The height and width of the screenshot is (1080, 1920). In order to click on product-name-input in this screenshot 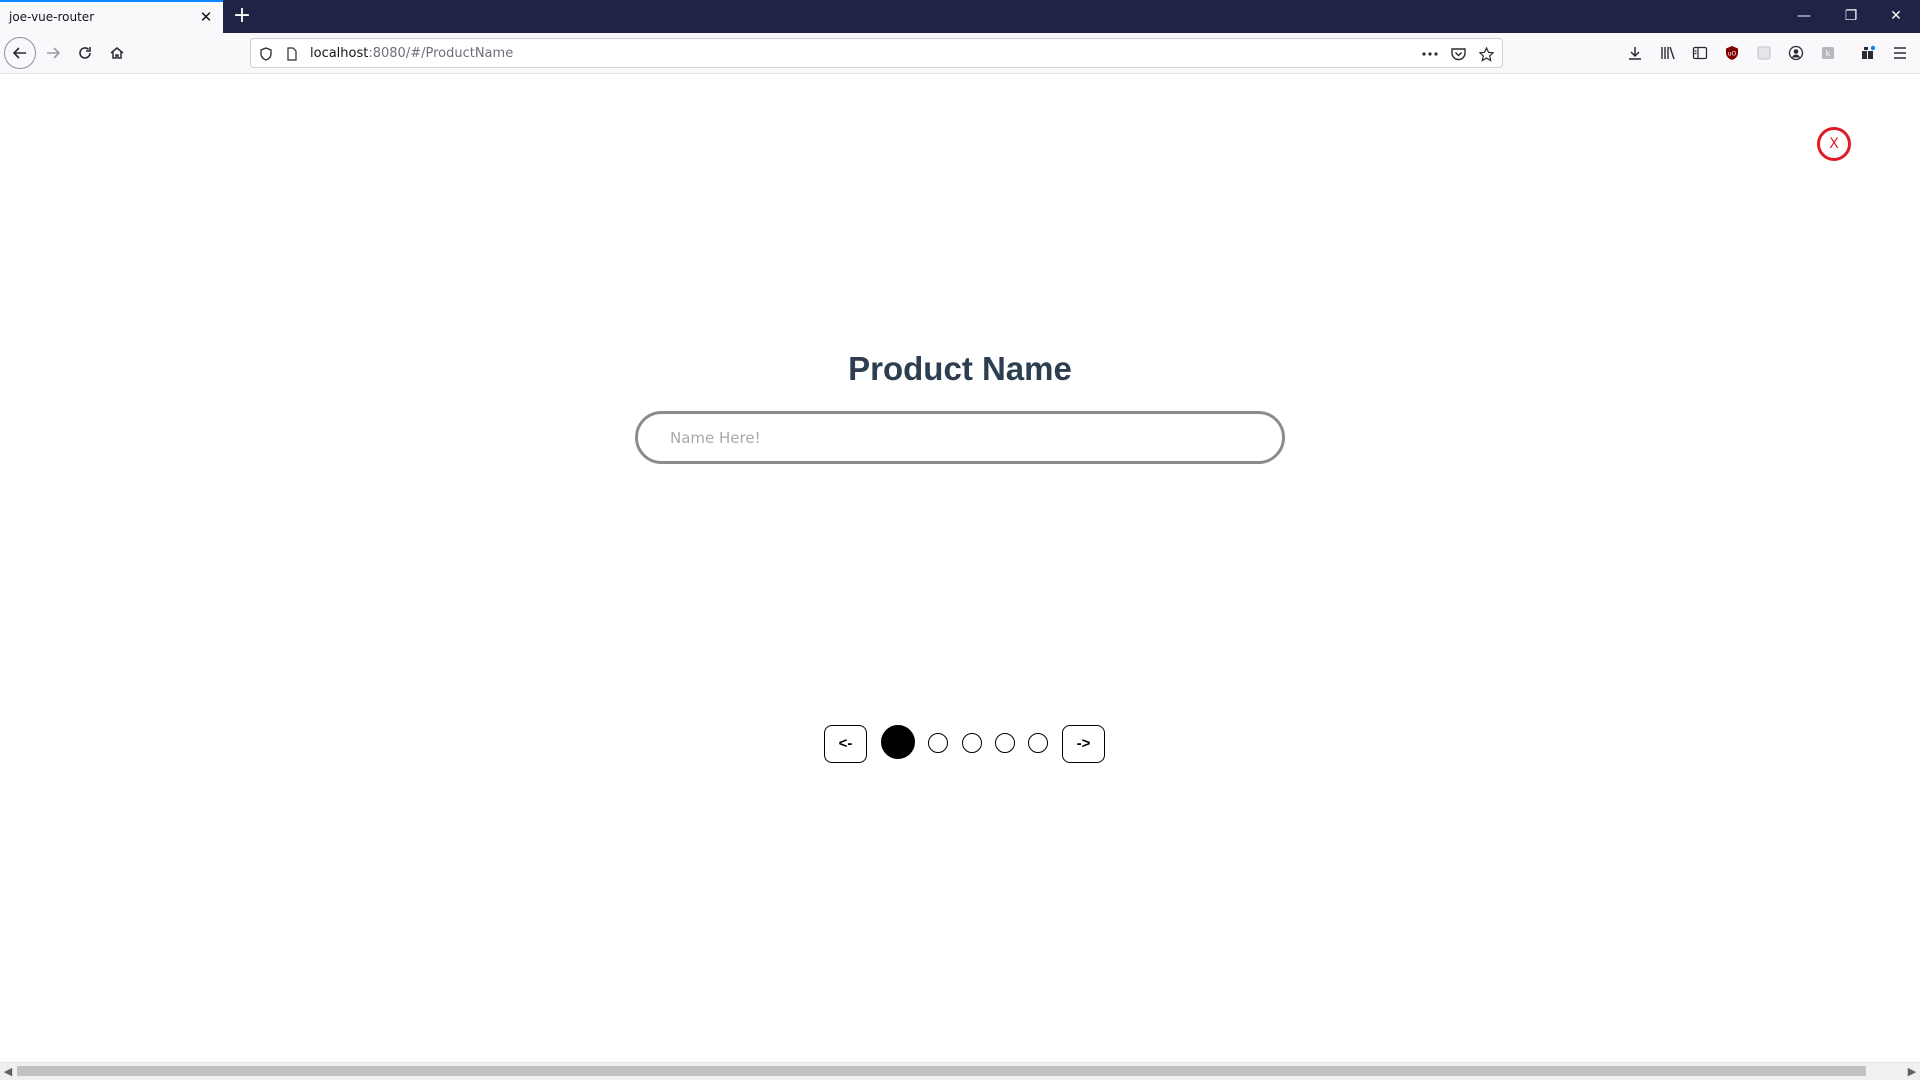, I will do `click(960, 437)`.